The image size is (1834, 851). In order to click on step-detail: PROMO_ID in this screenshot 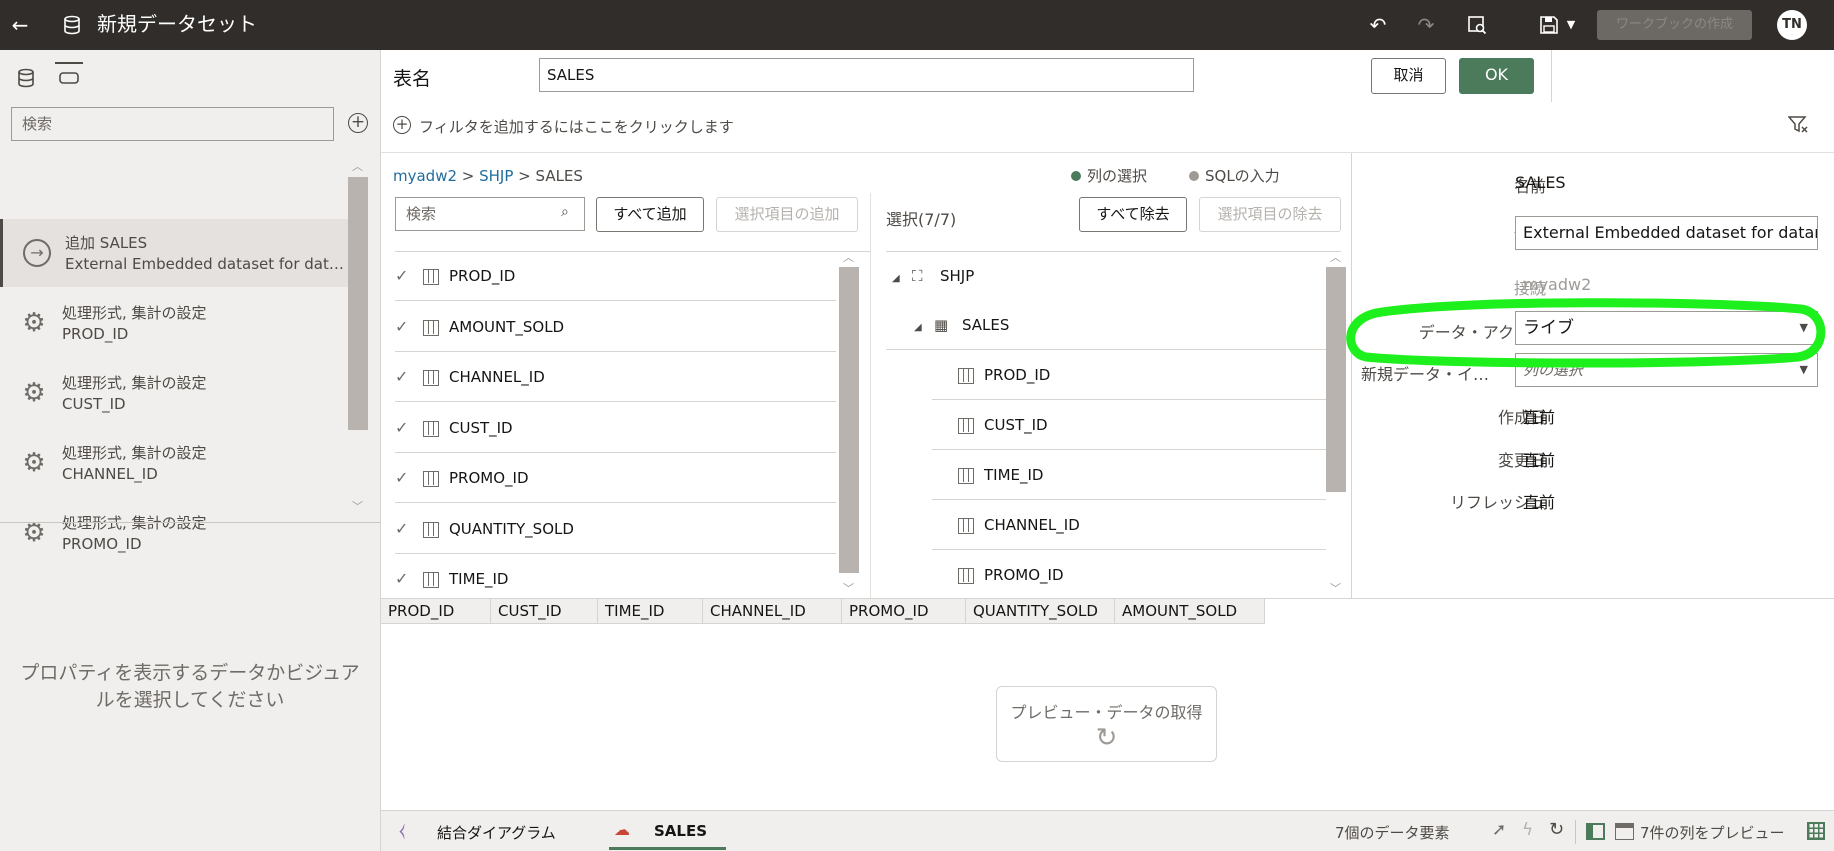, I will do `click(102, 544)`.